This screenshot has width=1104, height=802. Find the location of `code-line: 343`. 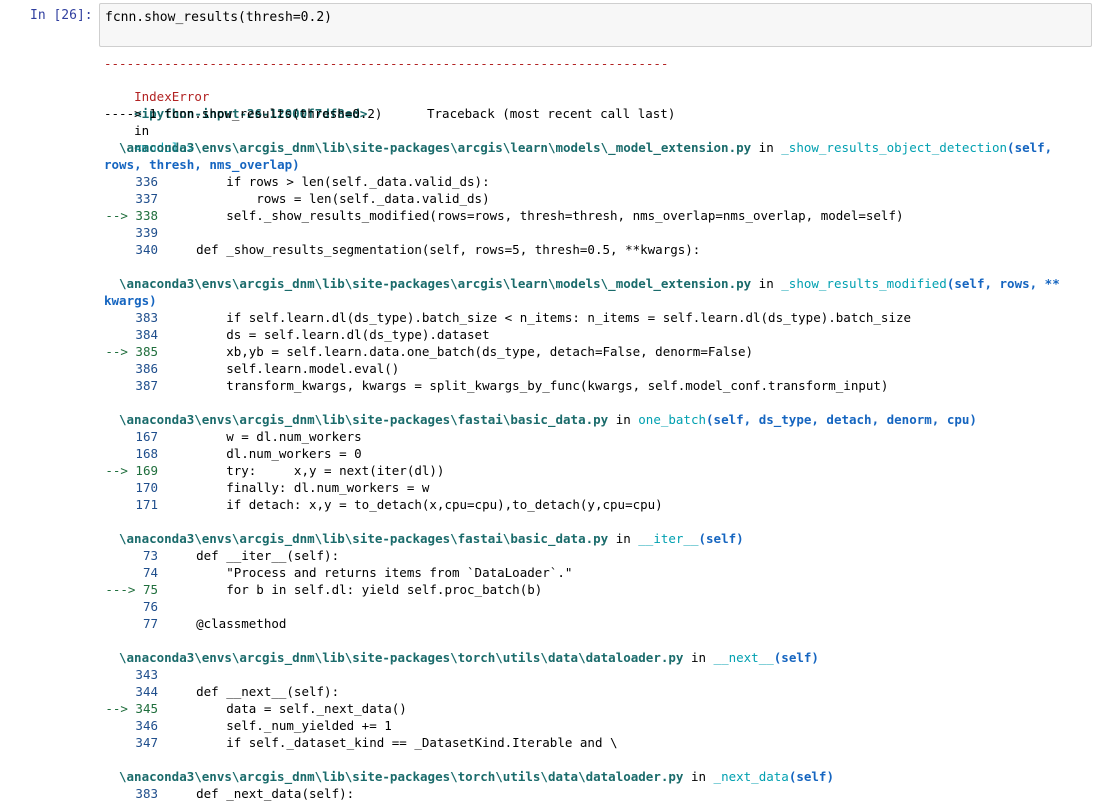

code-line: 343 is located at coordinates (599, 674).